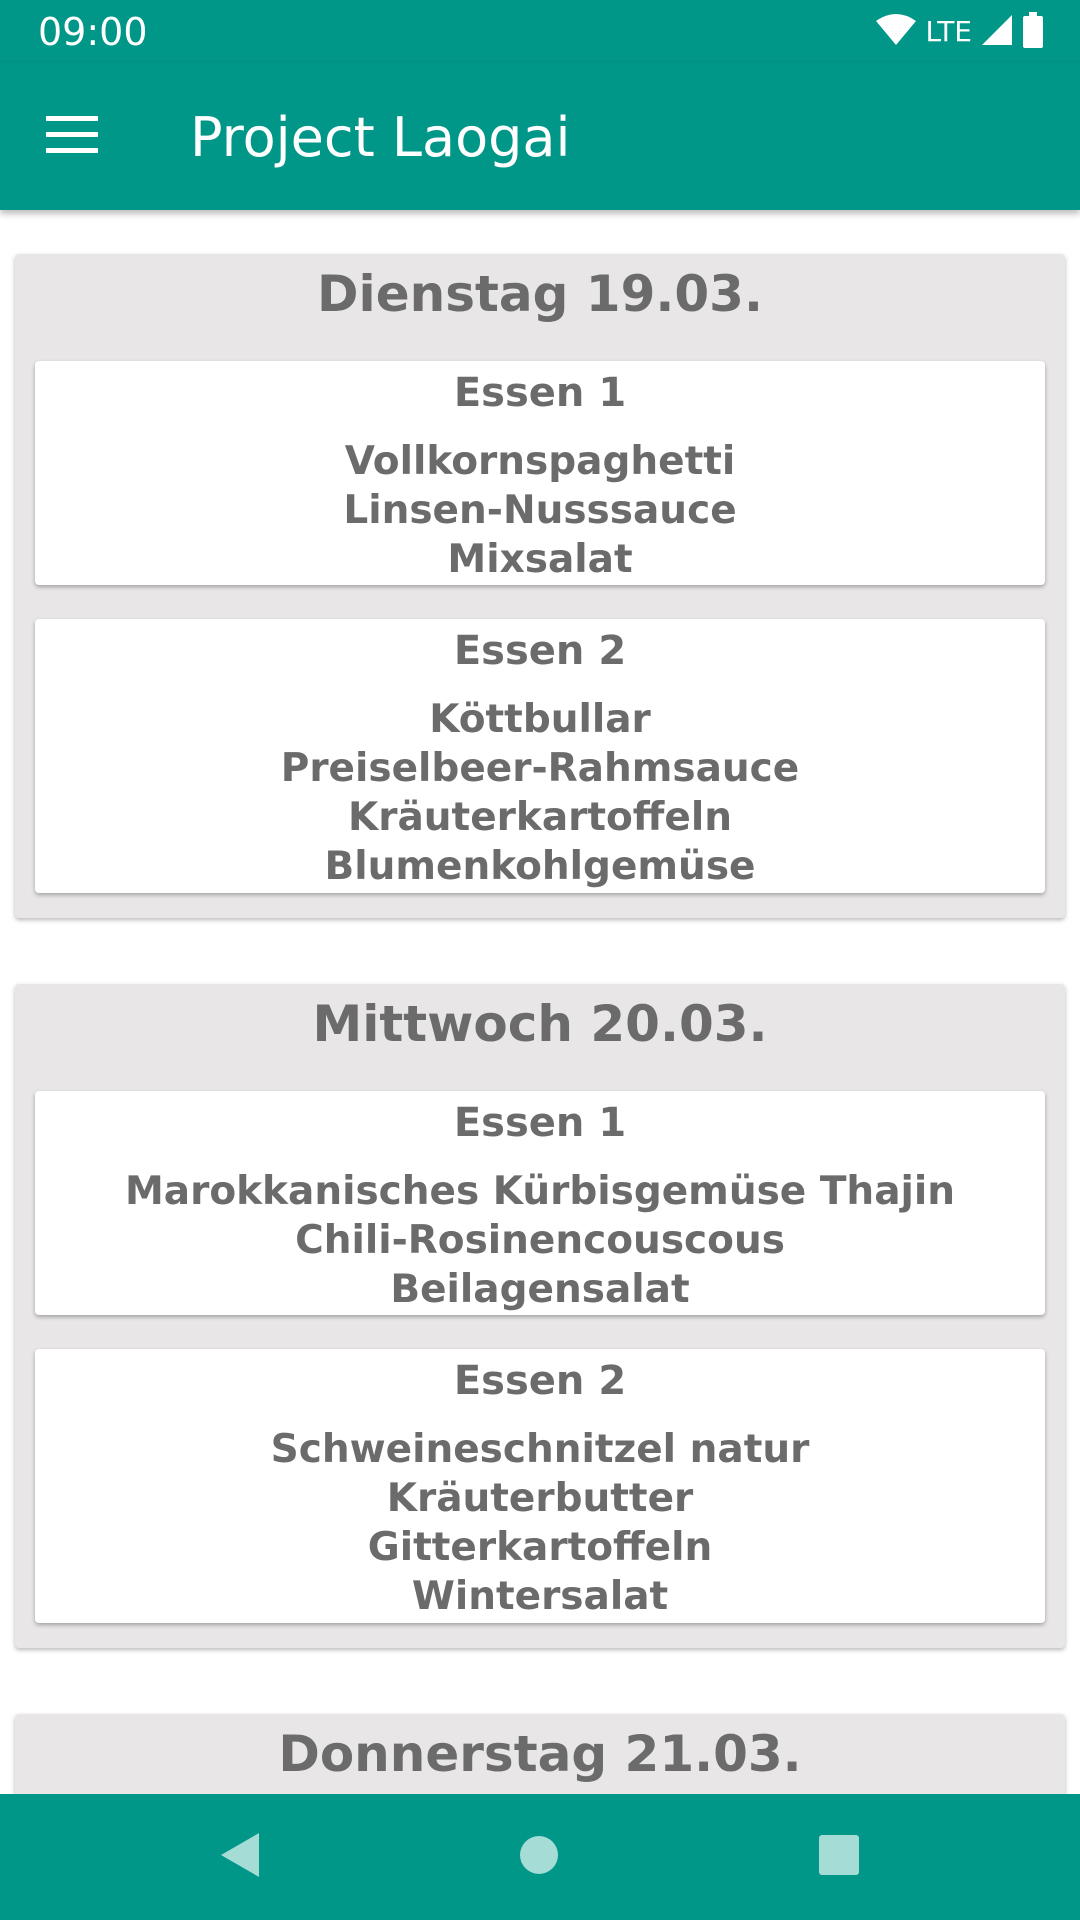  Describe the element at coordinates (380, 137) in the screenshot. I see `app-title: Project Laogai` at that location.